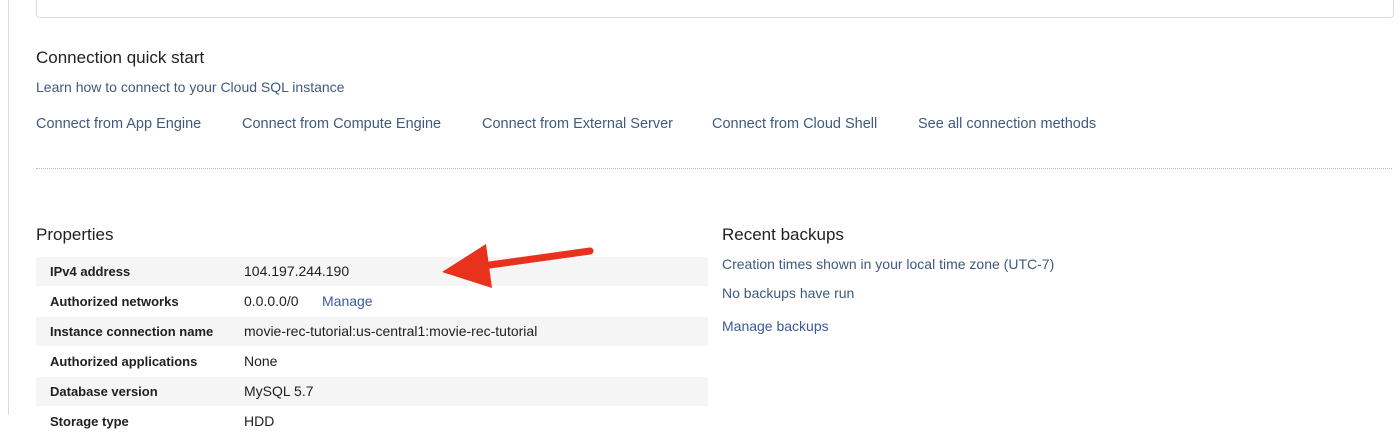 This screenshot has width=1400, height=437. What do you see at coordinates (8, 207) in the screenshot?
I see `left-border` at bounding box center [8, 207].